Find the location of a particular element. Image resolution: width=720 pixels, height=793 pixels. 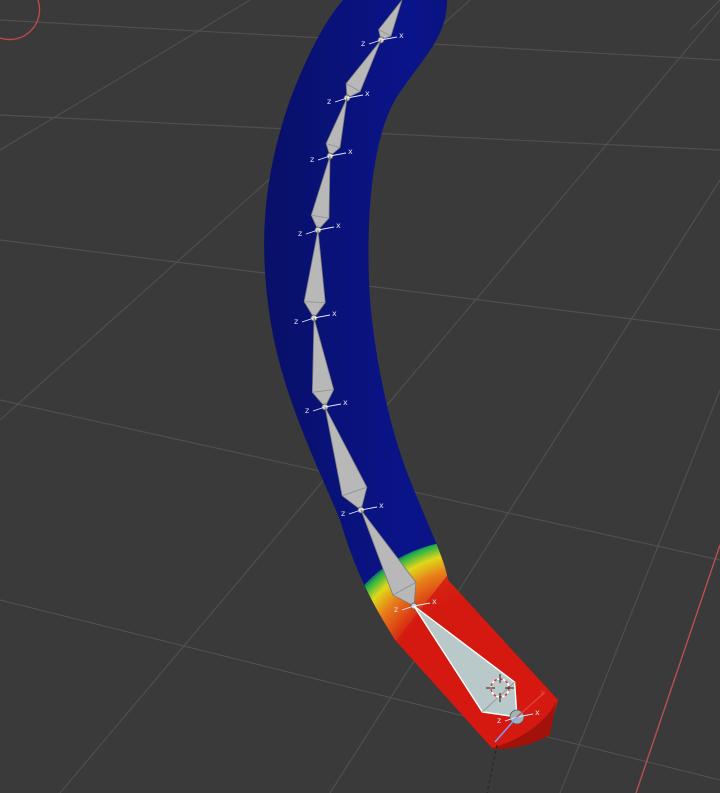

x-axis-line is located at coordinates (677, 668).